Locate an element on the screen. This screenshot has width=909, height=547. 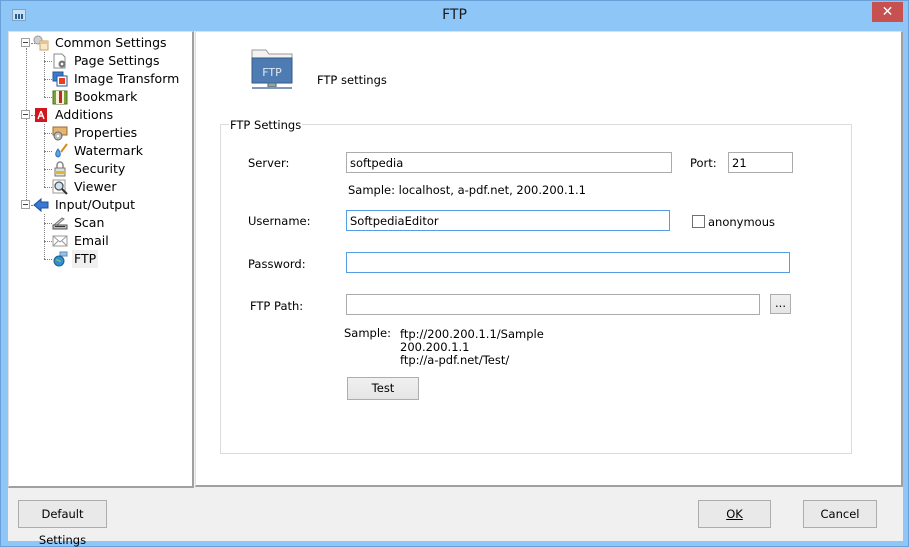
title-bar: FTP ✕ is located at coordinates (454, 16).